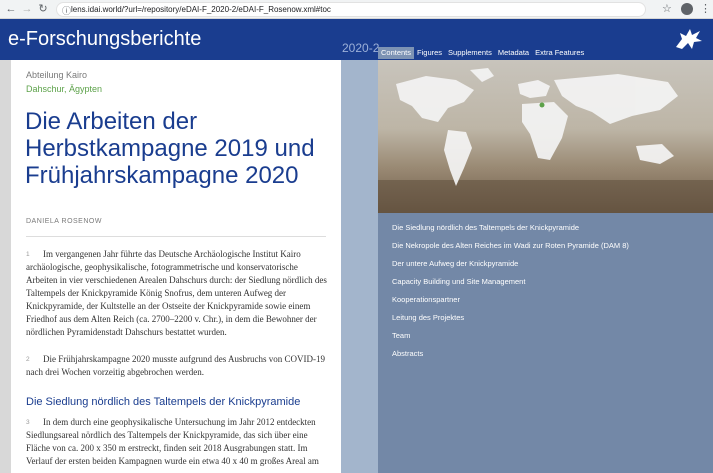 This screenshot has height=473, width=713. Describe the element at coordinates (43, 9) in the screenshot. I see `reload-icon: ↻` at that location.